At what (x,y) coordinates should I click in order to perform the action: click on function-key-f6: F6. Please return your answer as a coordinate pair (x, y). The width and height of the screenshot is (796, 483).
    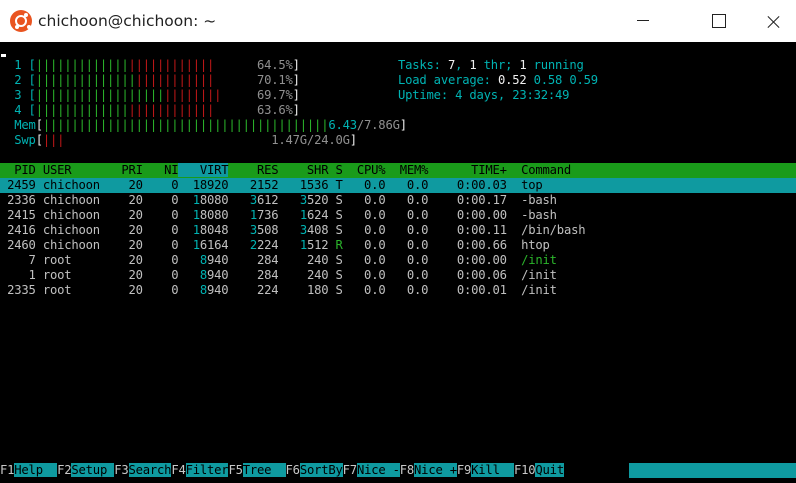
    Looking at the image, I should click on (292, 470).